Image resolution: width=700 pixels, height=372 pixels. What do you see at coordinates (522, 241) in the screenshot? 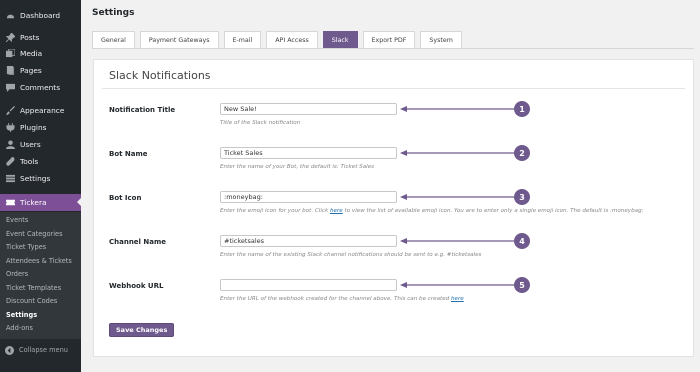
I see `callout-badge: 4` at bounding box center [522, 241].